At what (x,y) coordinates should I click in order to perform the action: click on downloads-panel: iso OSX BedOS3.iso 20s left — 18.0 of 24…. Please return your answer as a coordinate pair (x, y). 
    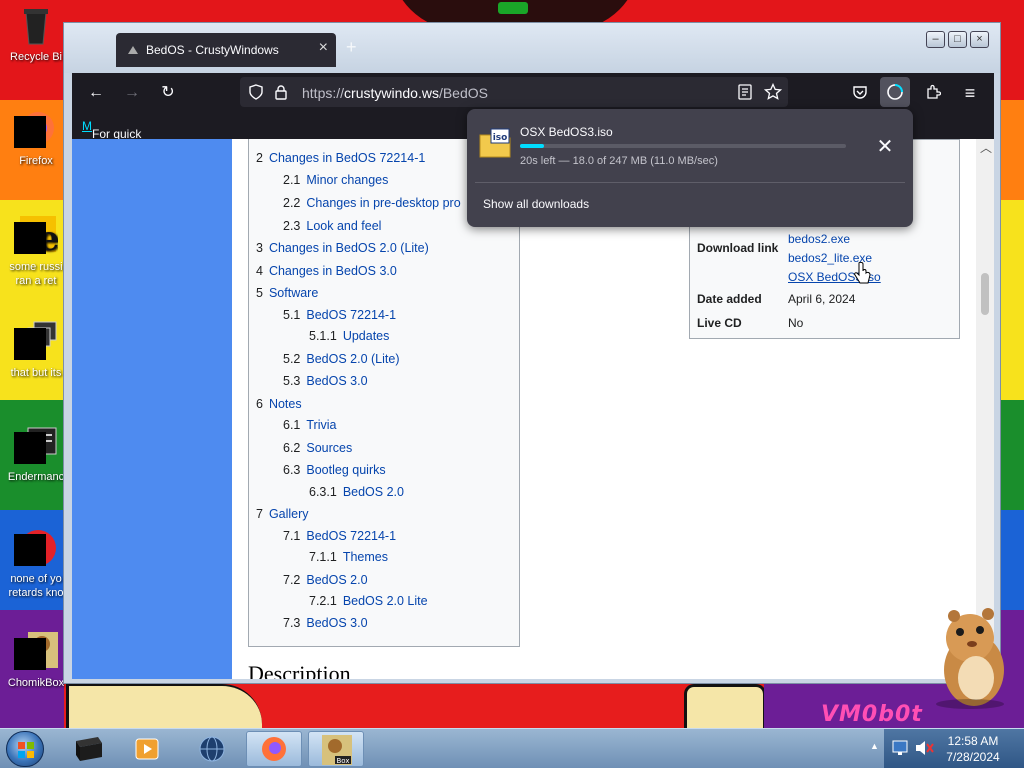
    Looking at the image, I should click on (690, 168).